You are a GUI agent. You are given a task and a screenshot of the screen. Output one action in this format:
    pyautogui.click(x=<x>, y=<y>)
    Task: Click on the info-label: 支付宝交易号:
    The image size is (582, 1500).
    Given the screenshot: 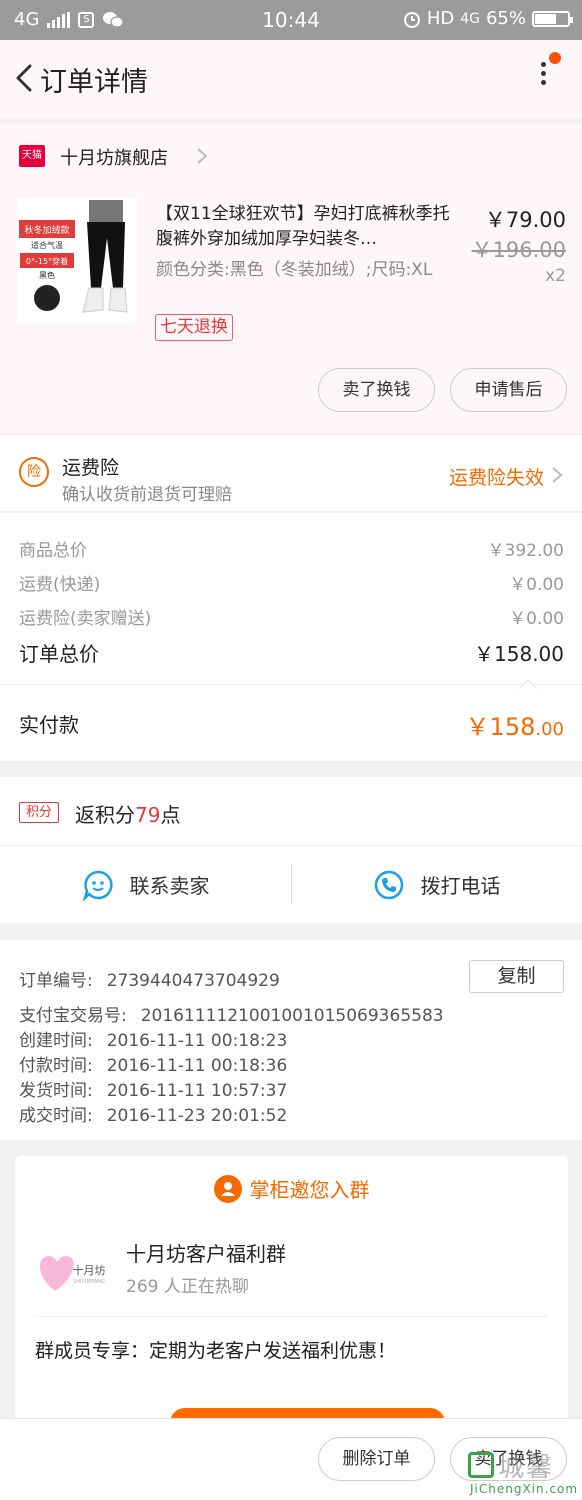 What is the action you would take?
    pyautogui.click(x=73, y=1016)
    